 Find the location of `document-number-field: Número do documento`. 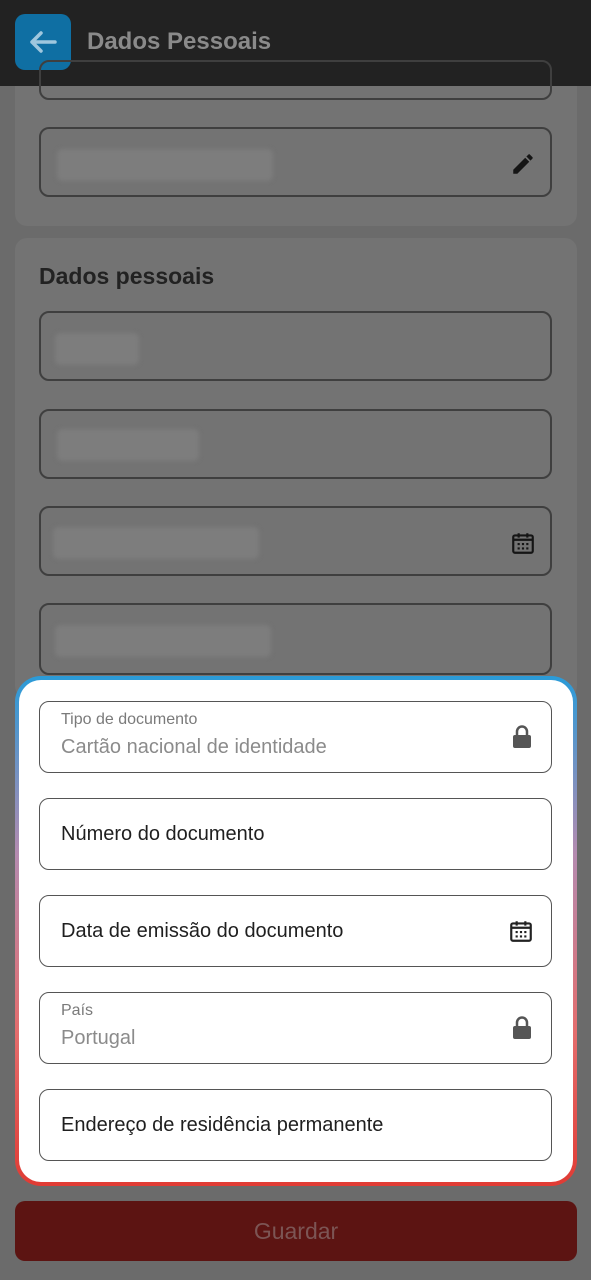

document-number-field: Número do documento is located at coordinates (295, 834).